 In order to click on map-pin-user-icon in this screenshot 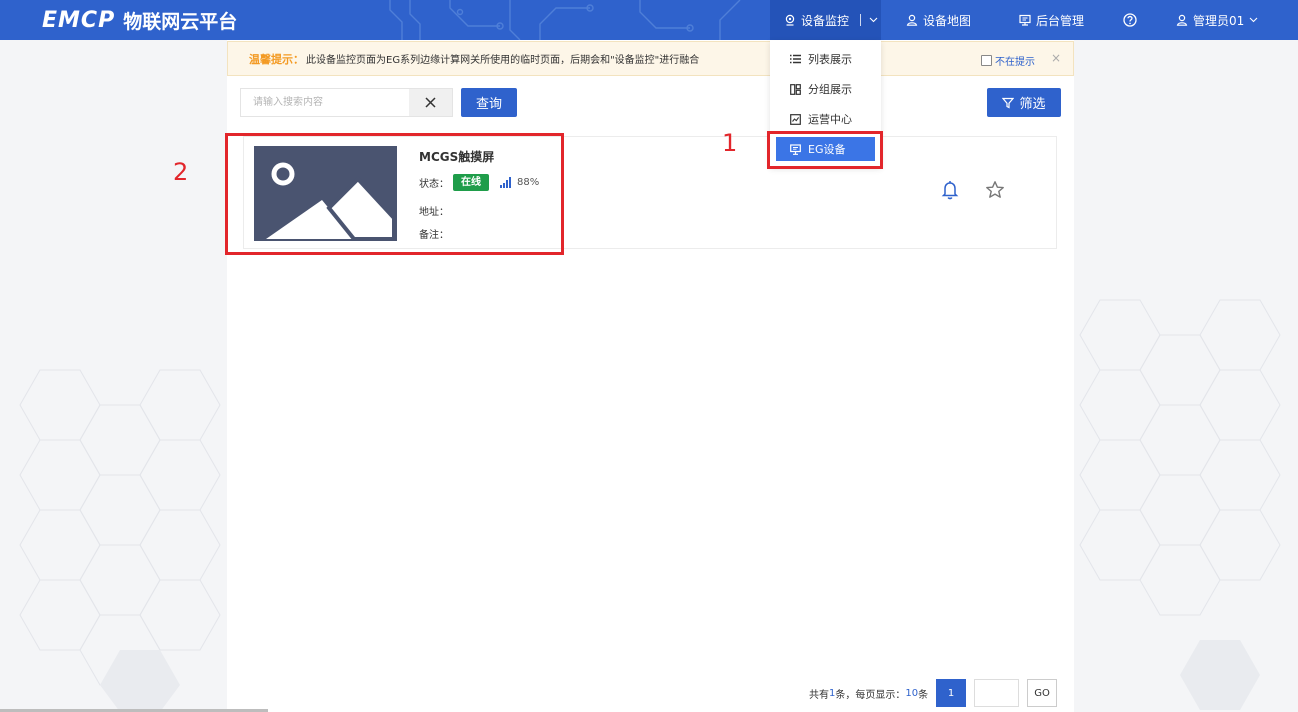, I will do `click(912, 20)`.